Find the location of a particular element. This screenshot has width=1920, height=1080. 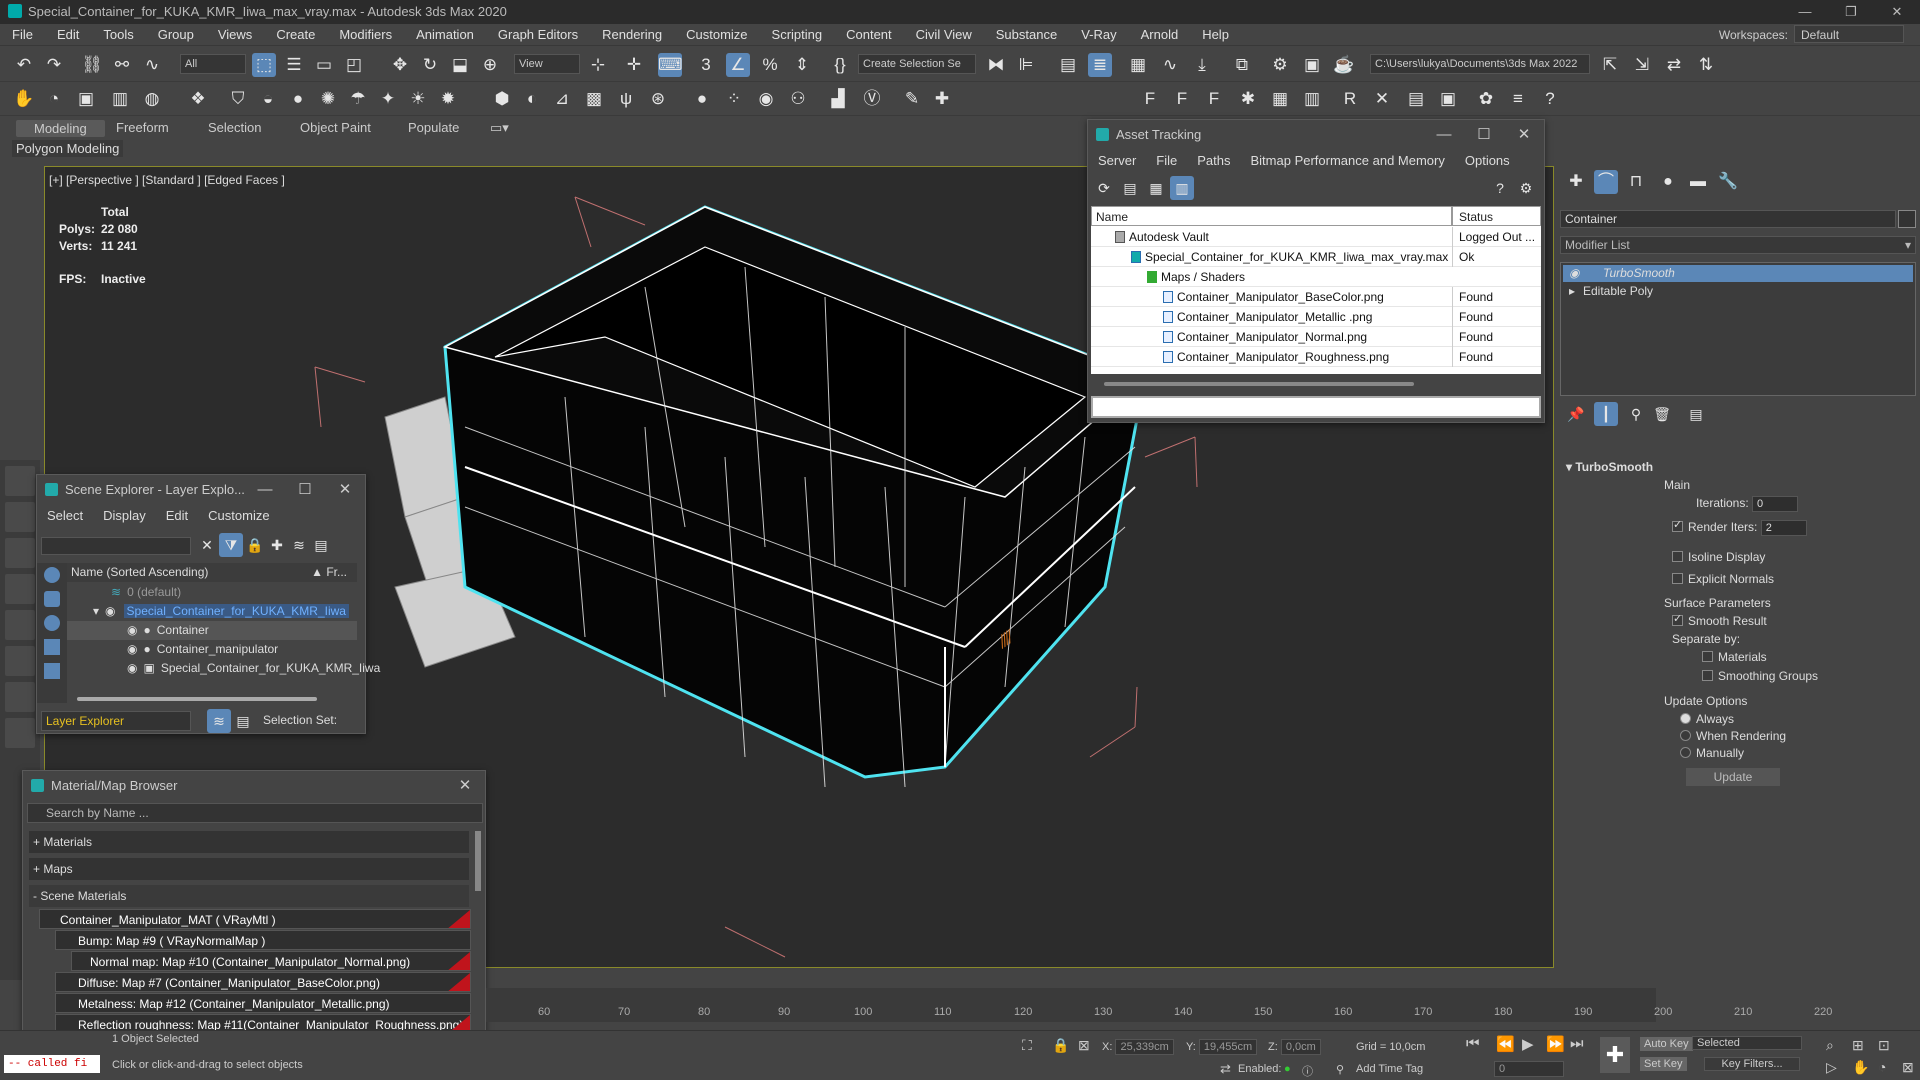

absolute-mode-icon: ⊠ is located at coordinates (1084, 1045).